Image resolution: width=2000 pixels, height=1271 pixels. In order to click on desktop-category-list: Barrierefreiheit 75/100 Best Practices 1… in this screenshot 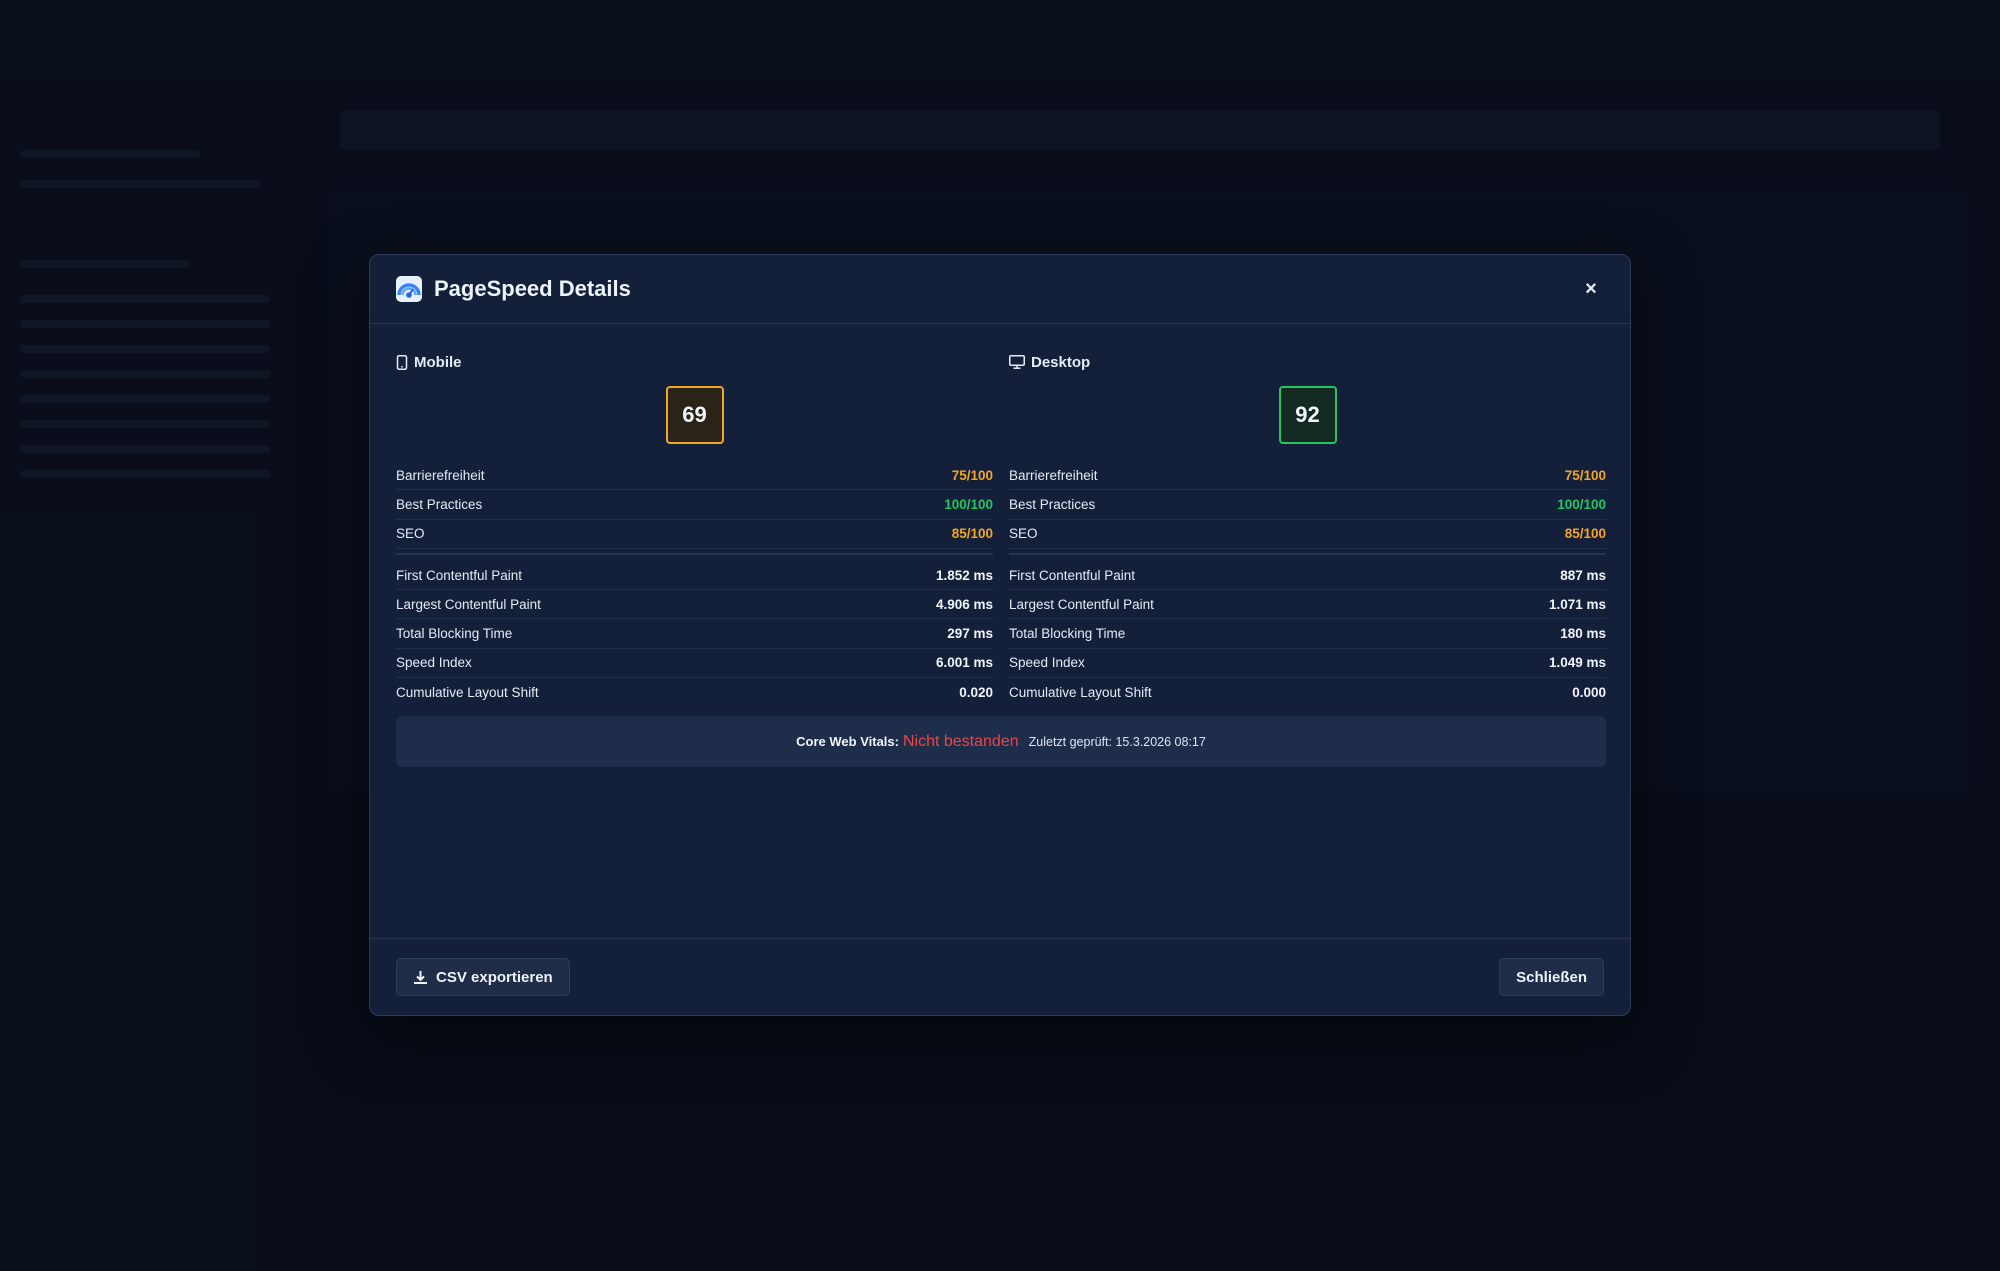, I will do `click(1307, 505)`.